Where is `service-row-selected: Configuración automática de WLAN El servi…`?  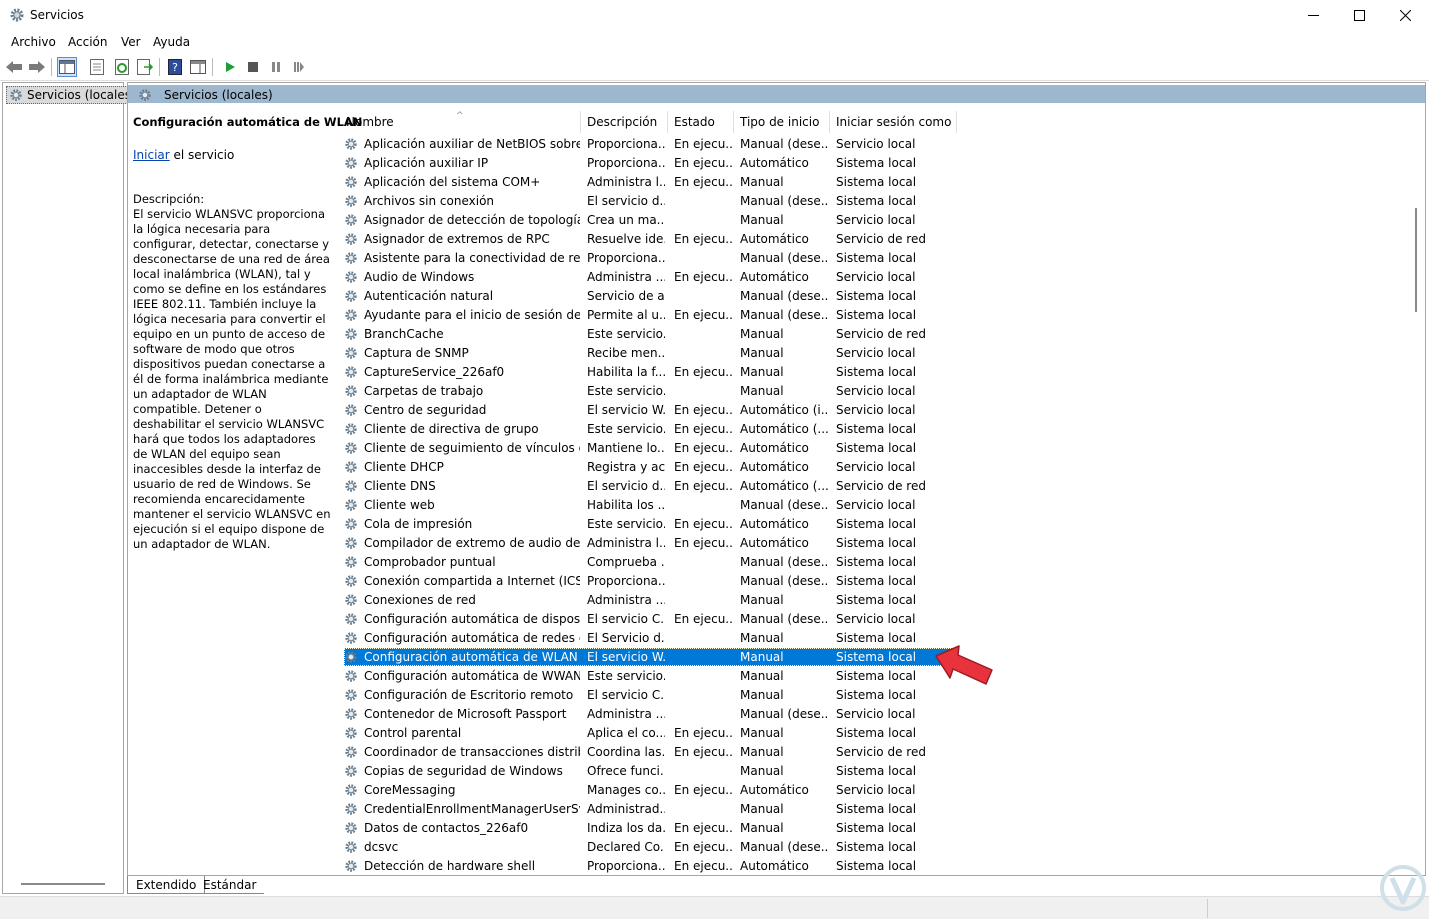
service-row-selected: Configuración automática de WLAN El servi… is located at coordinates (877, 657).